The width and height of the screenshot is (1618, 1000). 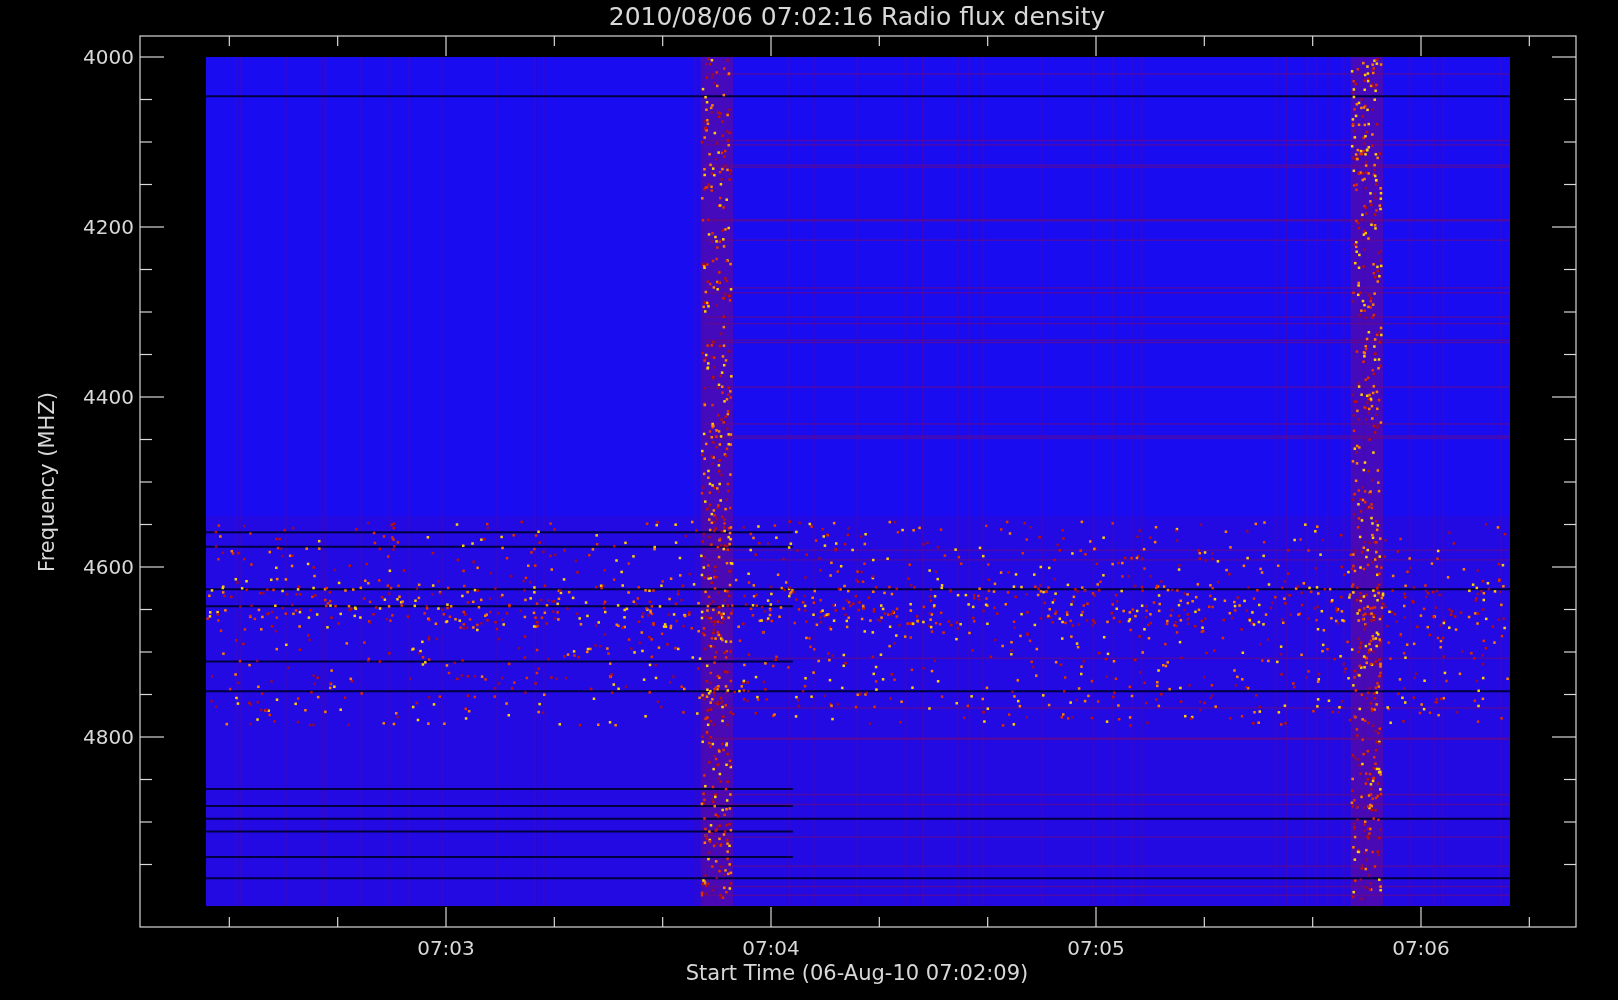 I want to click on axis-title: Frequency (MHZ), so click(x=47, y=482).